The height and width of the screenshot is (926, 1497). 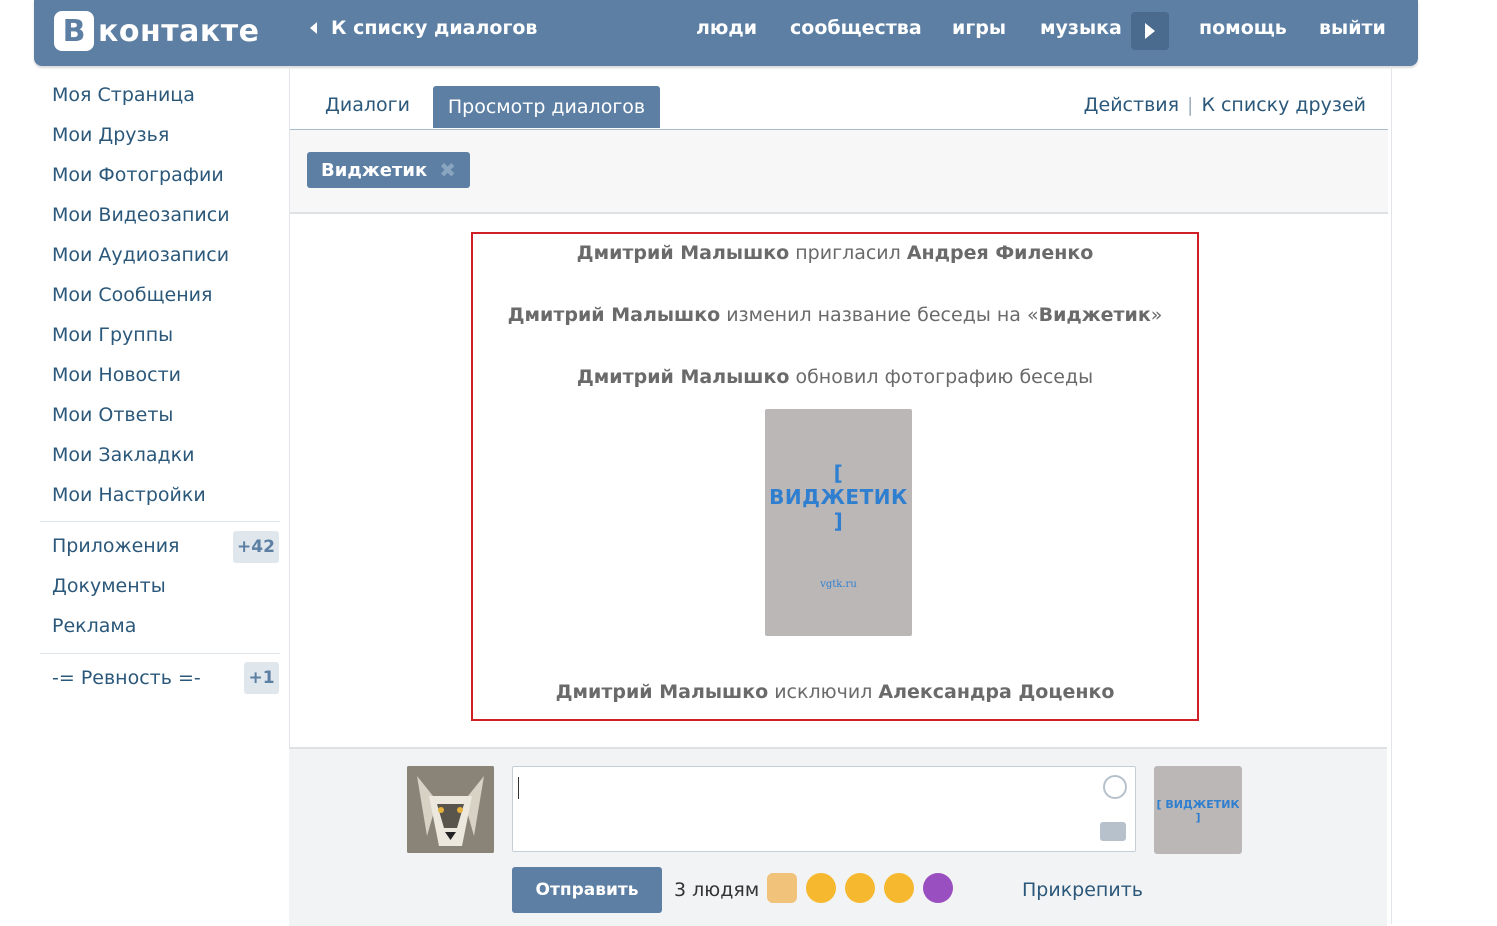 I want to click on sidebar-item-videos: Мои Видеозаписи, so click(x=141, y=215).